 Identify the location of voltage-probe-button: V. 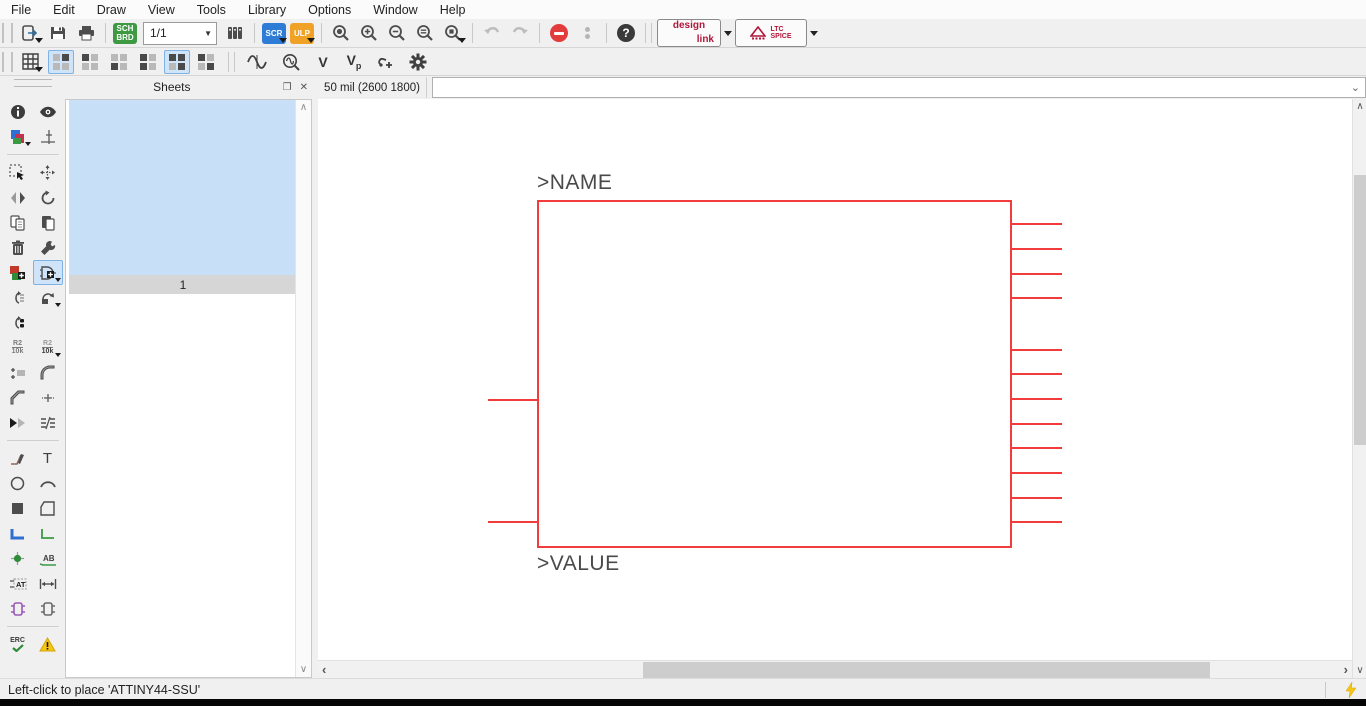
(323, 62).